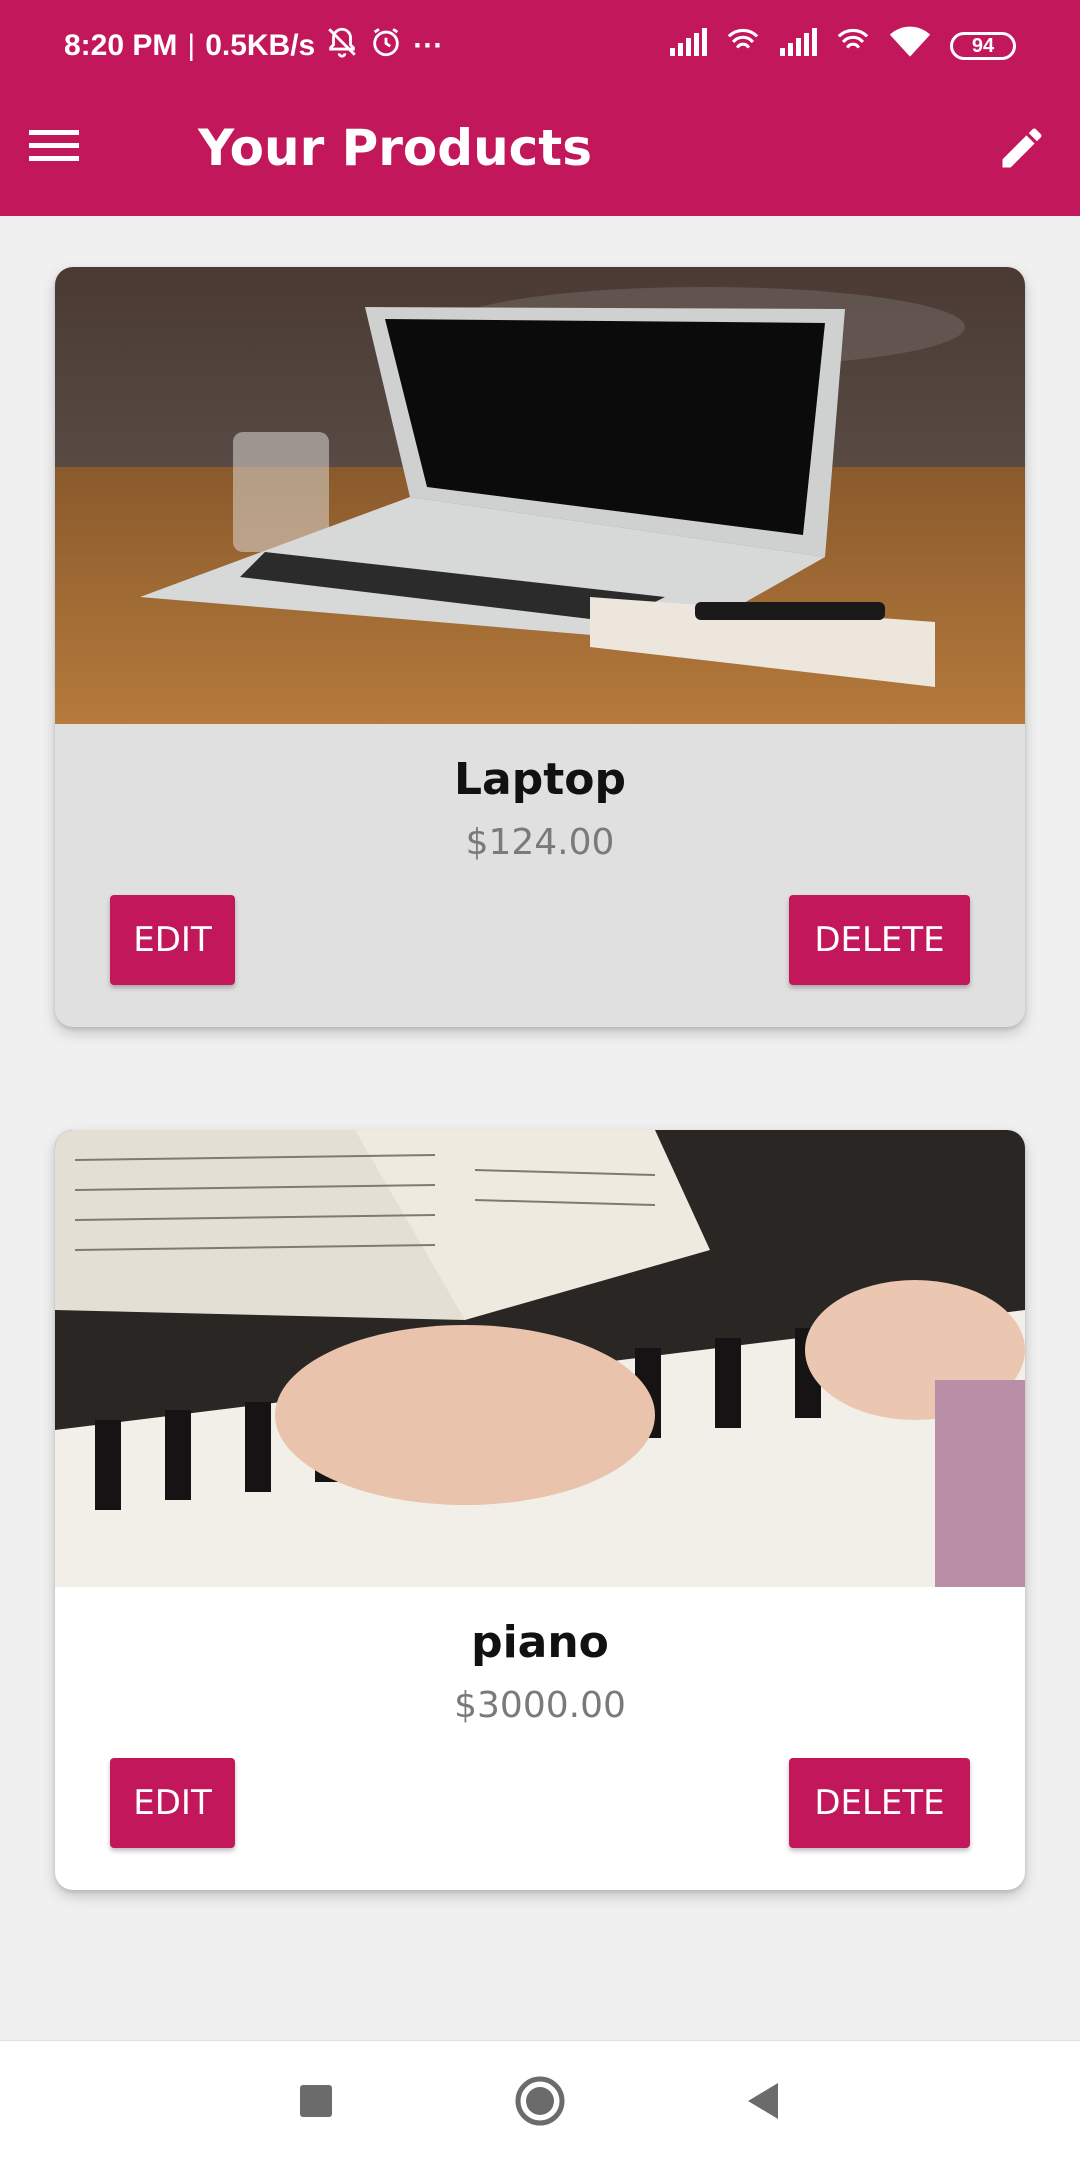 This screenshot has height=2161, width=1080. What do you see at coordinates (540, 46) in the screenshot?
I see `status-bar: 8:20 PM | 0.5KB/s ··· 94` at bounding box center [540, 46].